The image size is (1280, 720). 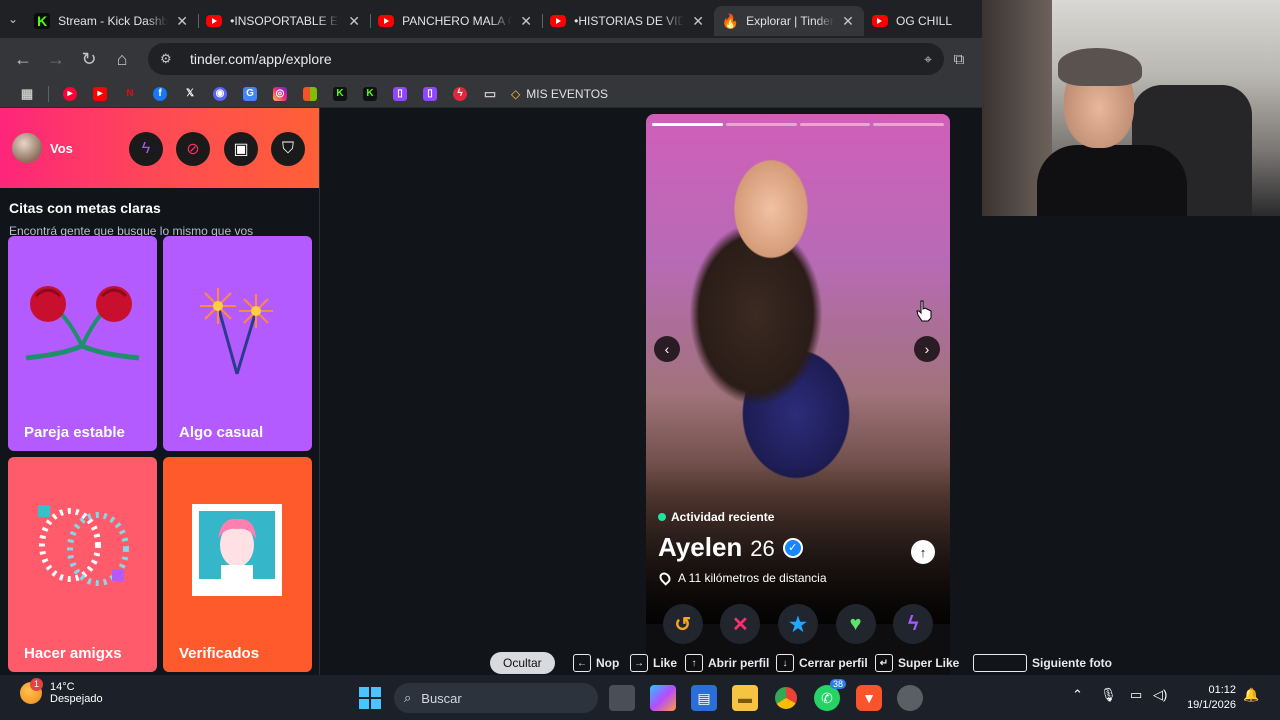 I want to click on profile-link: Vos, so click(x=61, y=148).